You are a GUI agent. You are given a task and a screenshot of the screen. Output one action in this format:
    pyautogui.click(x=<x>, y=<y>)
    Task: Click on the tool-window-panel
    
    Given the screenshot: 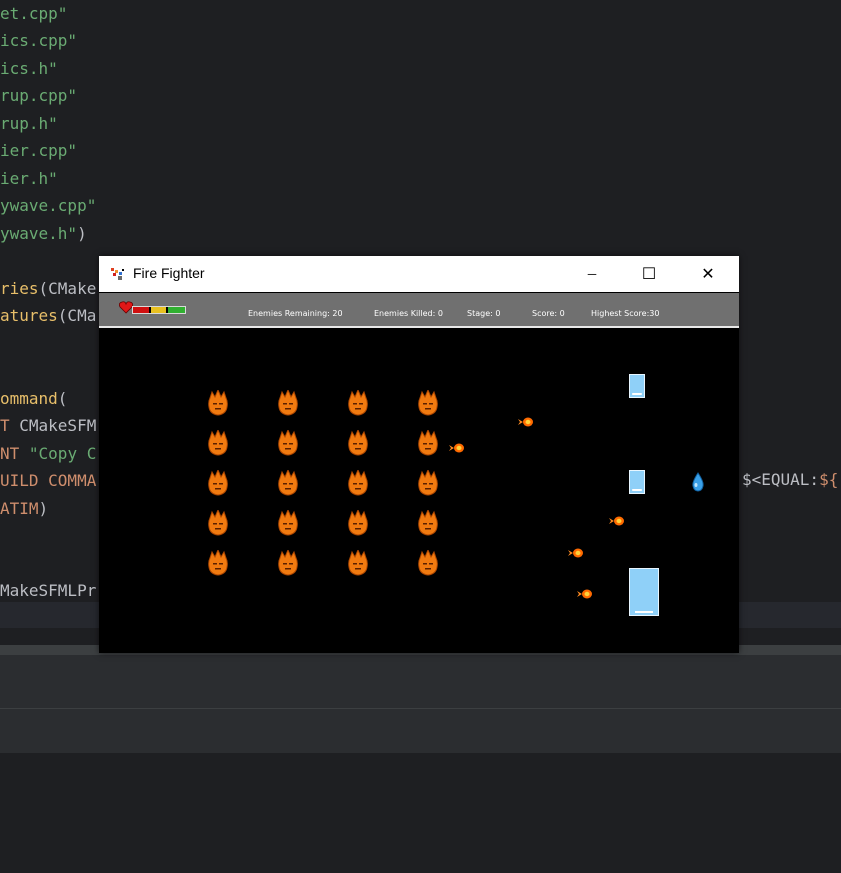 What is the action you would take?
    pyautogui.click(x=420, y=681)
    